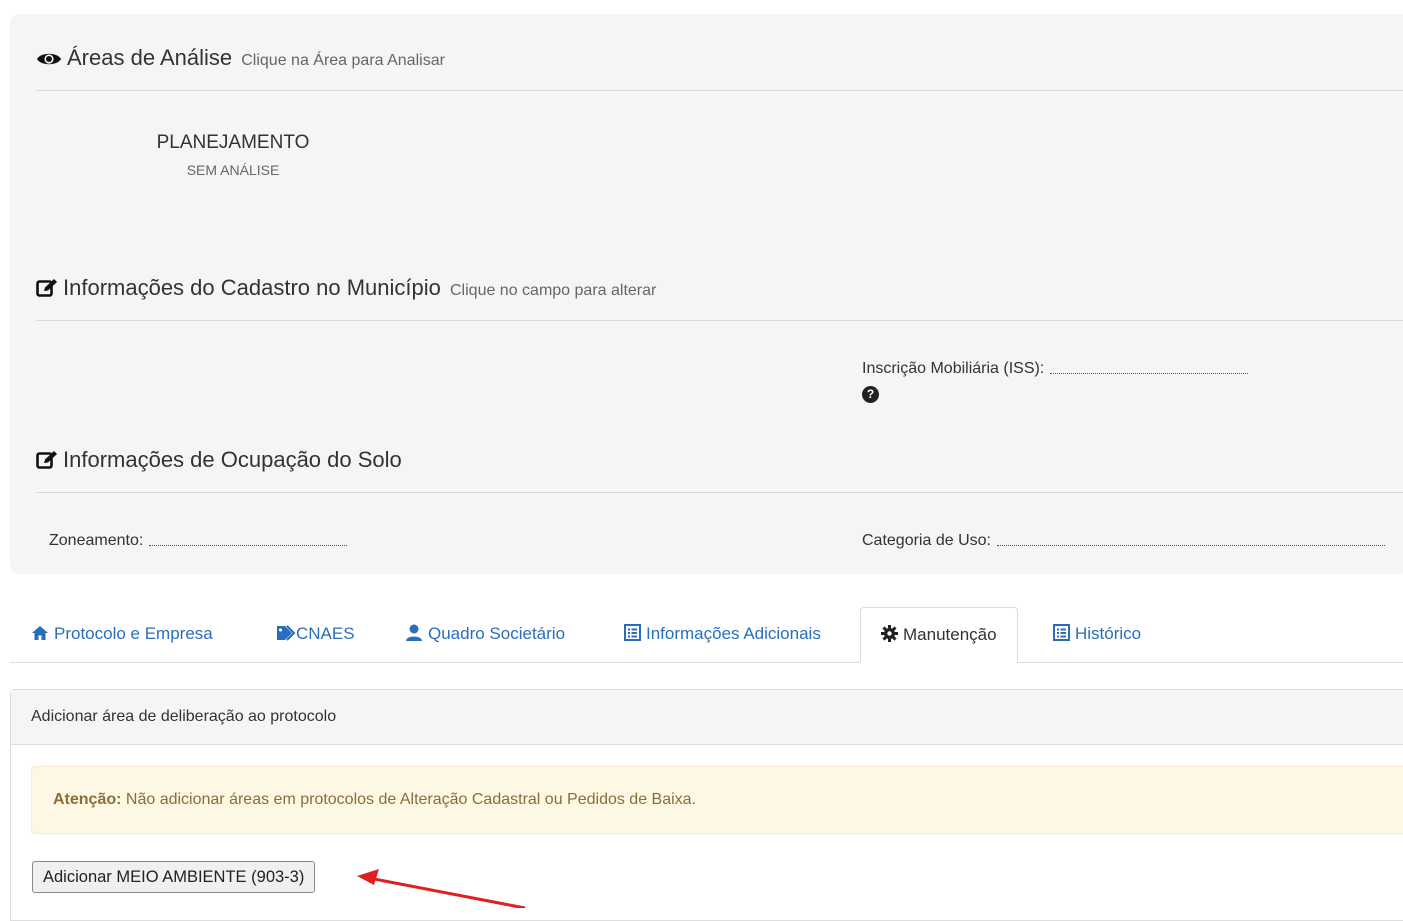 This screenshot has height=921, width=1403. I want to click on tab-manutencao: Manutenção, so click(939, 635).